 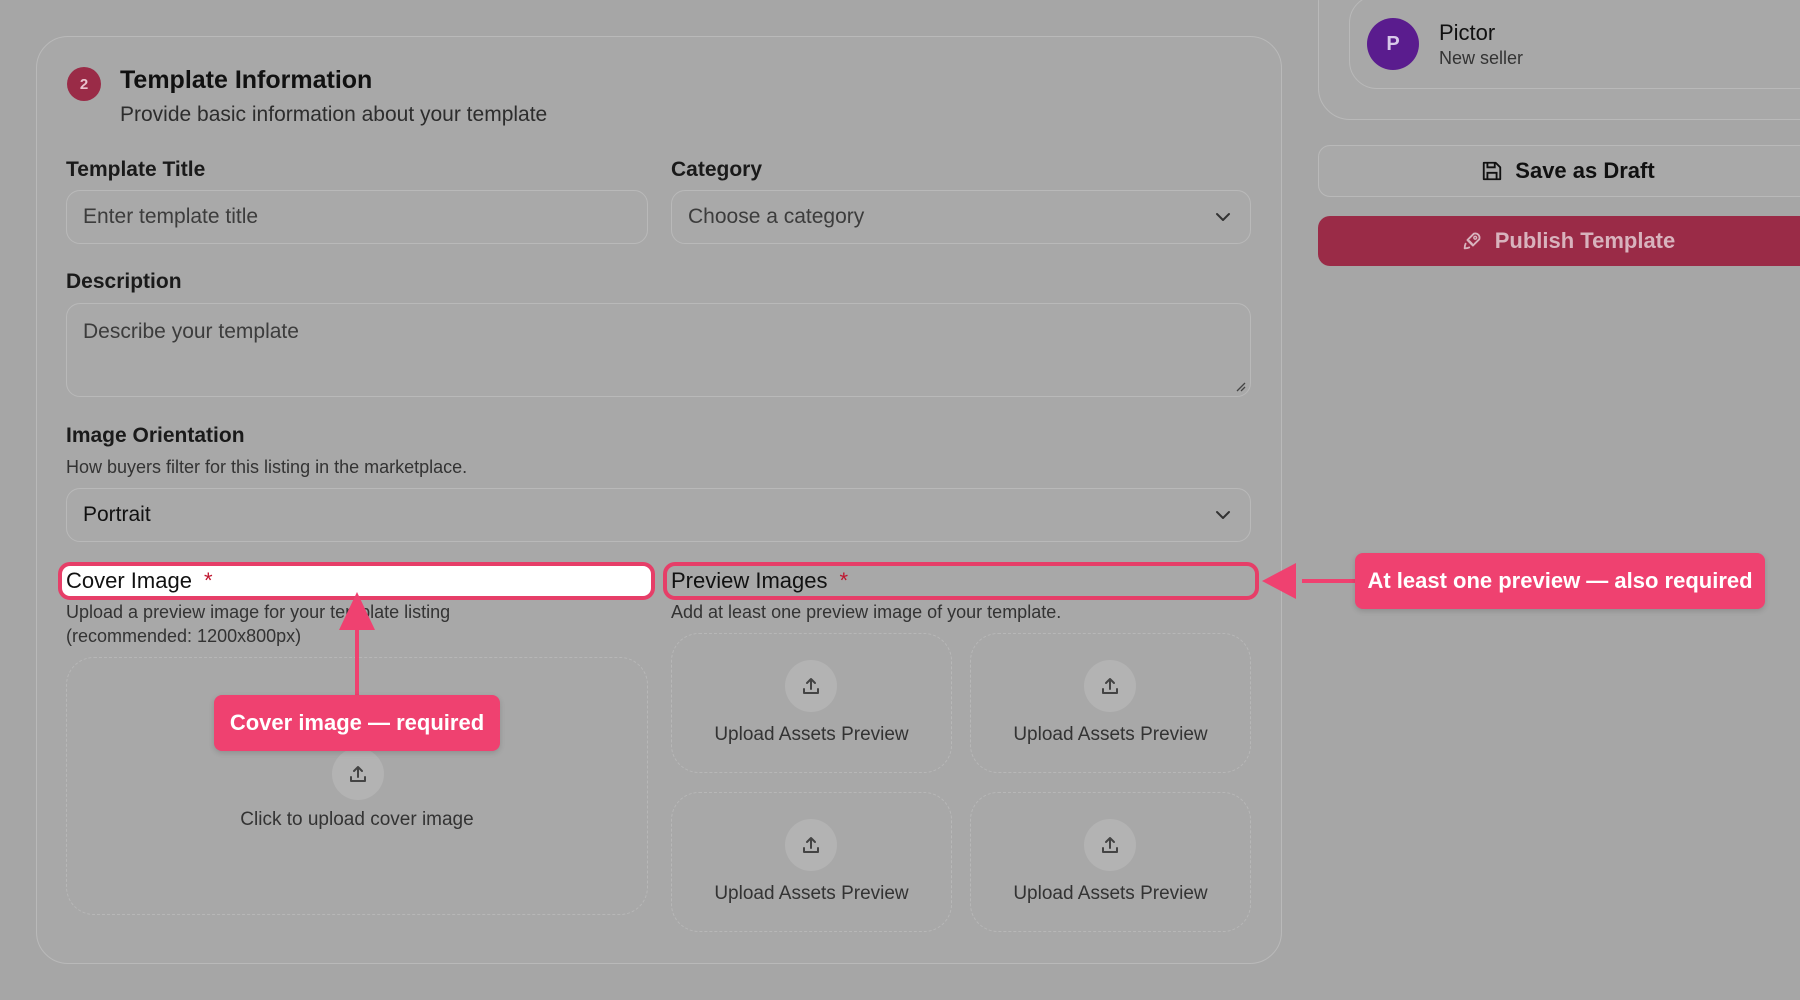 I want to click on avatar: P, so click(x=1393, y=44).